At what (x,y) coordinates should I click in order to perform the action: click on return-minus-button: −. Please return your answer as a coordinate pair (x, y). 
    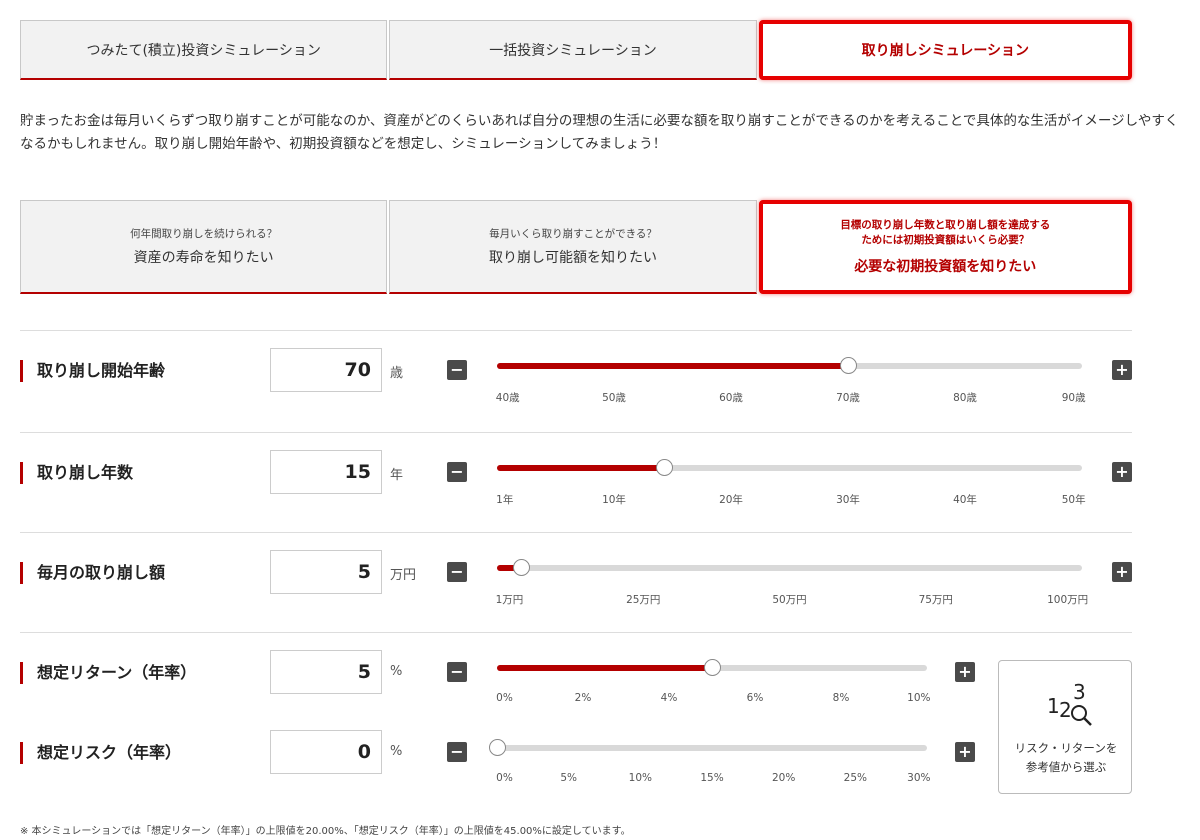
    Looking at the image, I should click on (457, 672).